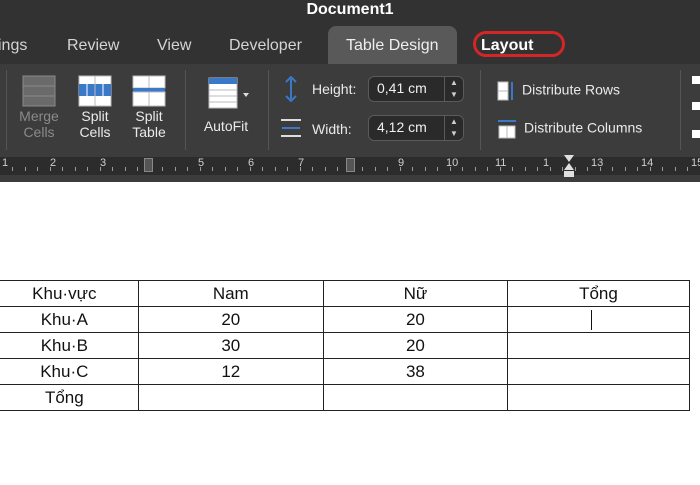 The image size is (700, 485). What do you see at coordinates (69, 371) in the screenshot?
I see `table-cell: Khu·C` at bounding box center [69, 371].